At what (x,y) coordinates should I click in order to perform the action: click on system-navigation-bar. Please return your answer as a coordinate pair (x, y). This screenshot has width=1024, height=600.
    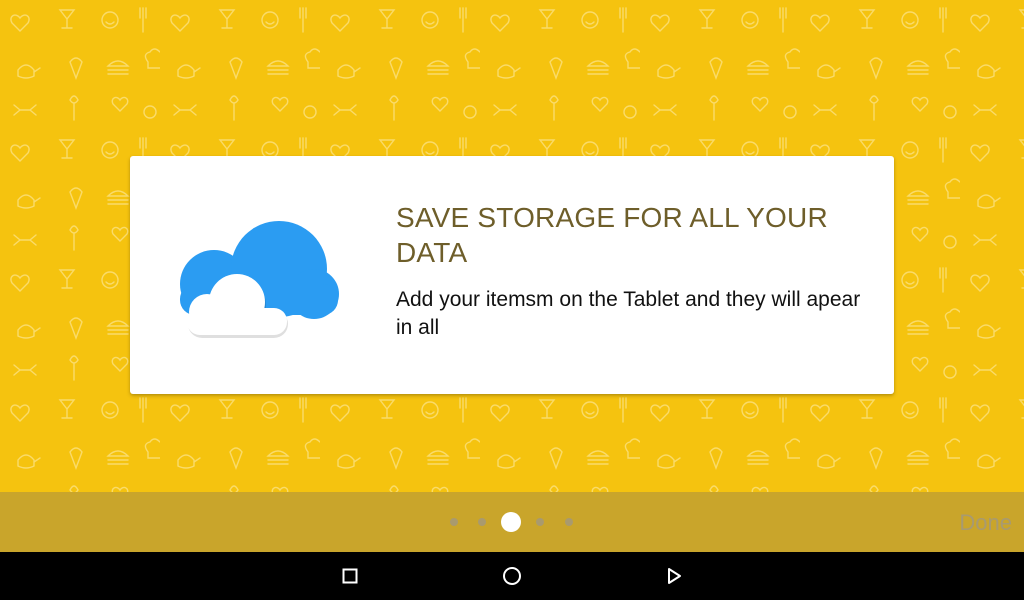
    Looking at the image, I should click on (512, 576).